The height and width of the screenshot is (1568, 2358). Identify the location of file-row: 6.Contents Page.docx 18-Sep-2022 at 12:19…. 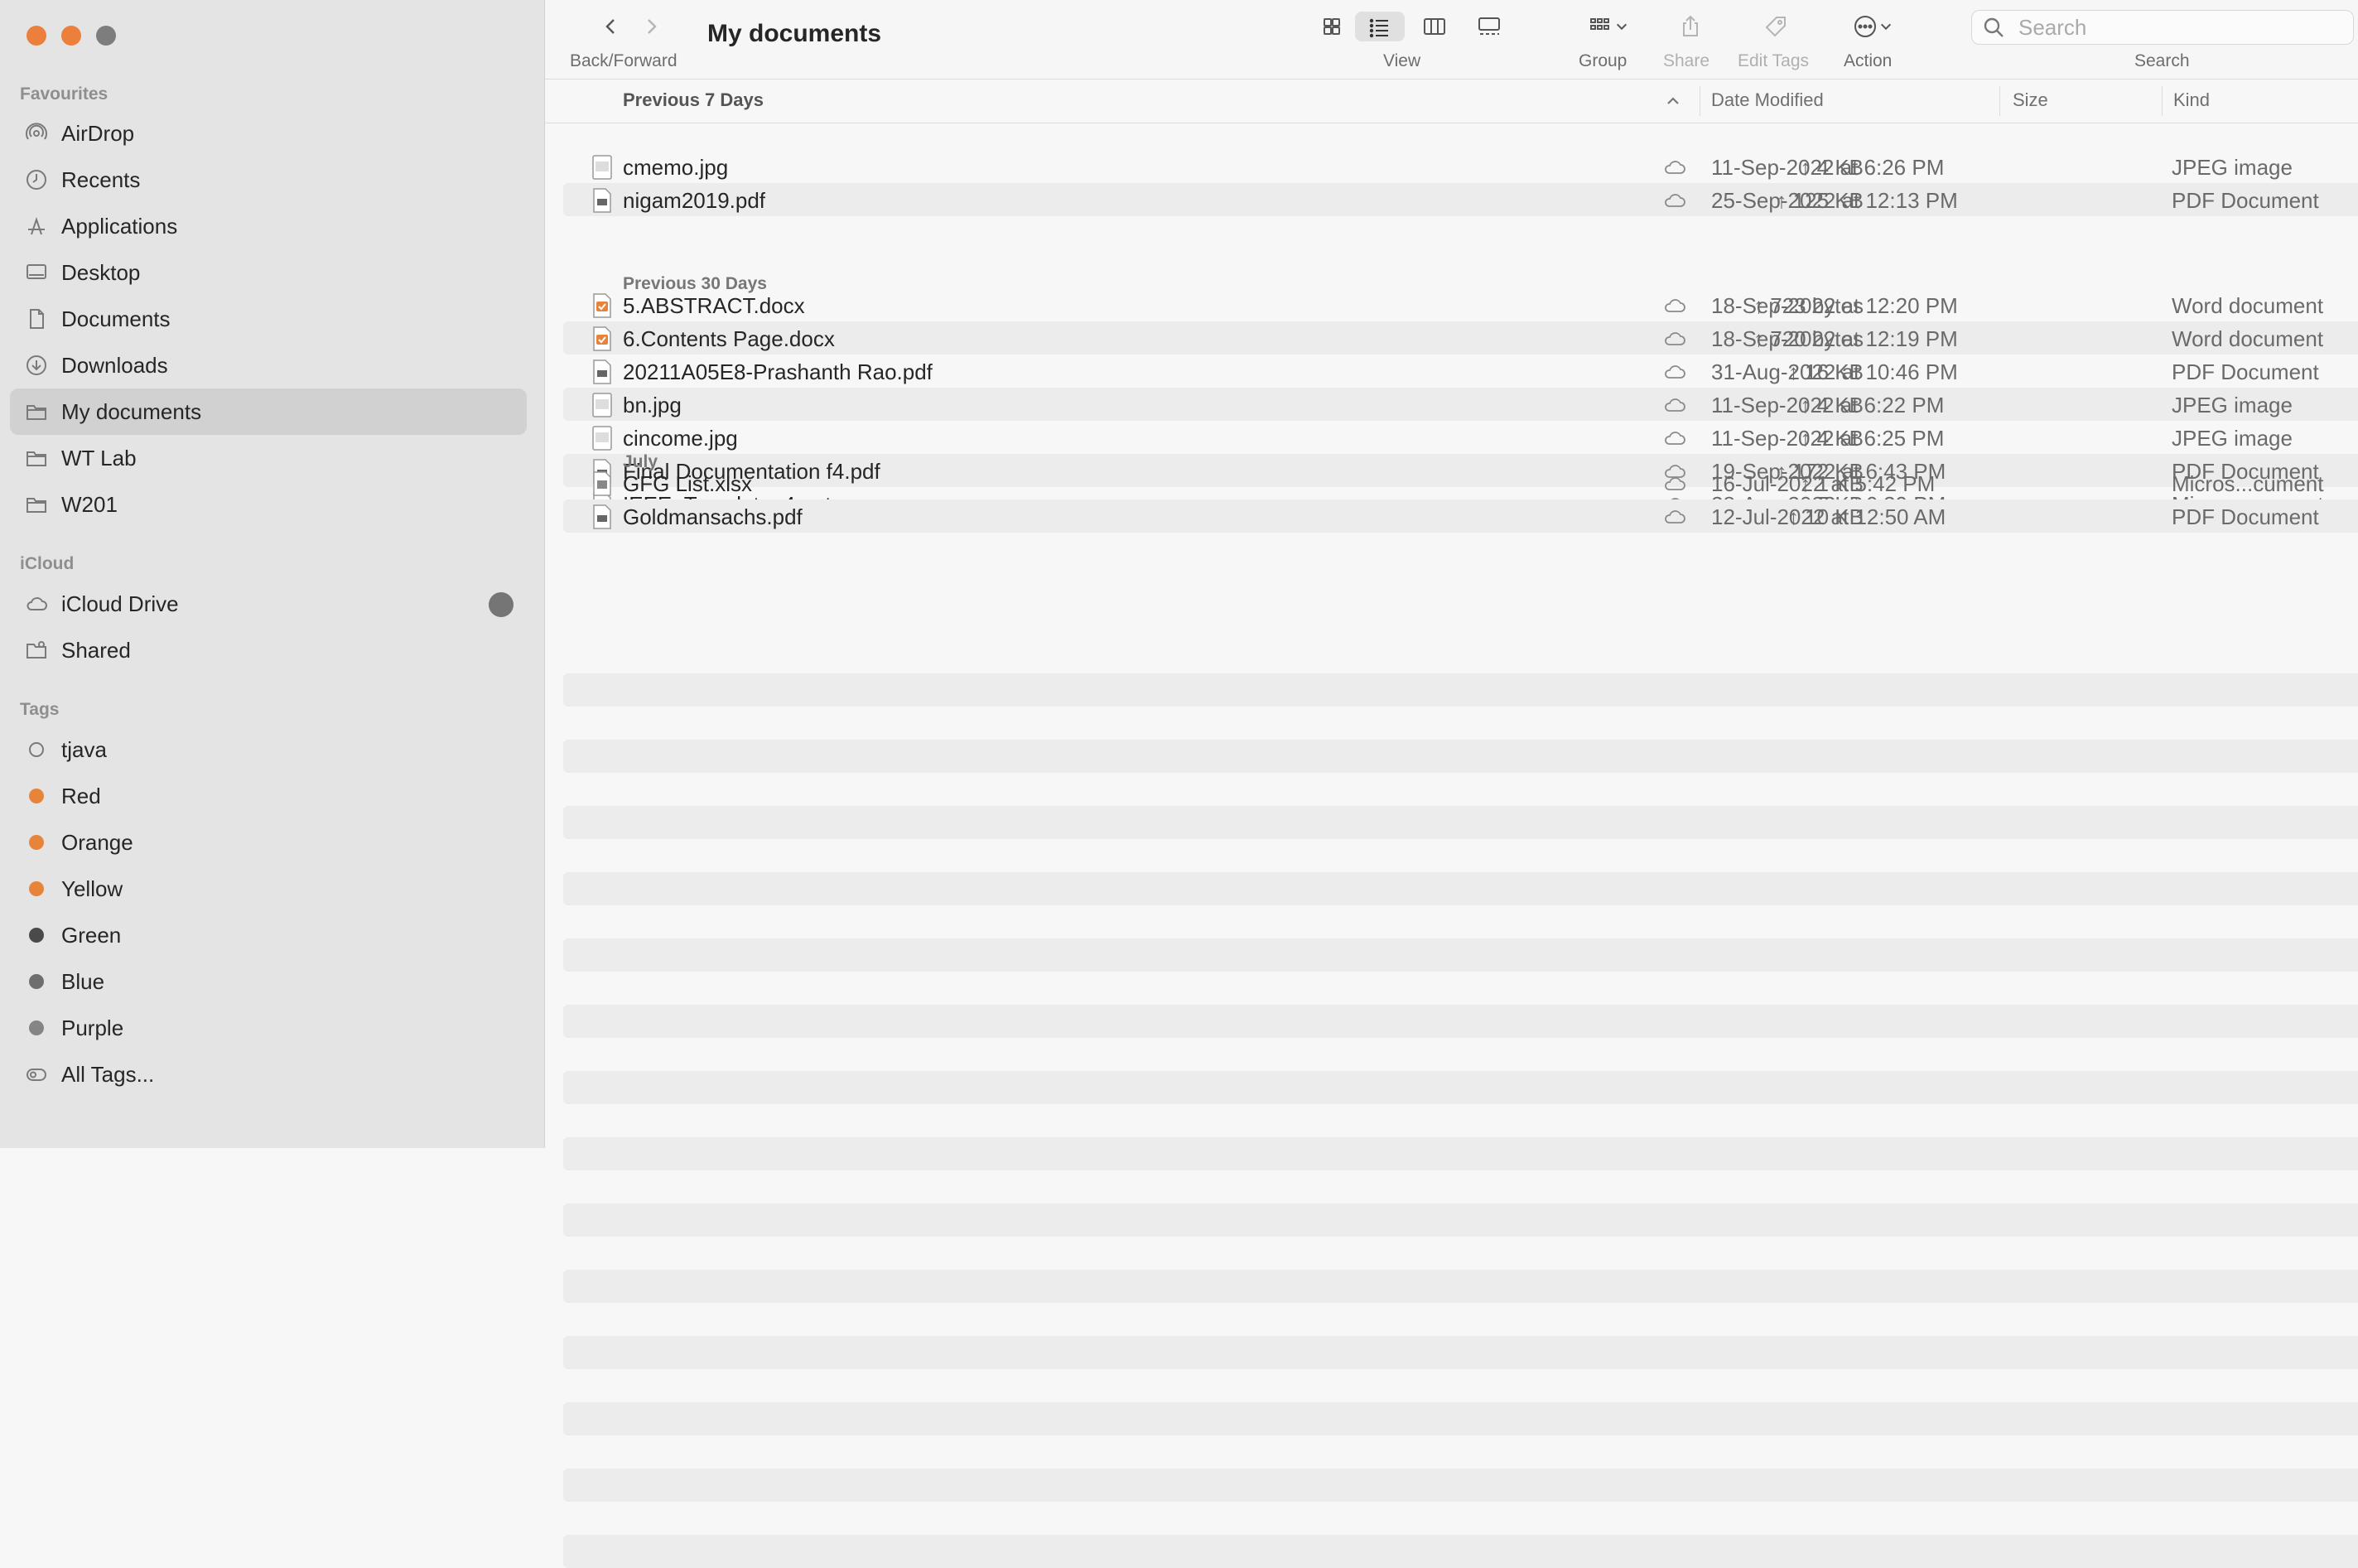
(1460, 338).